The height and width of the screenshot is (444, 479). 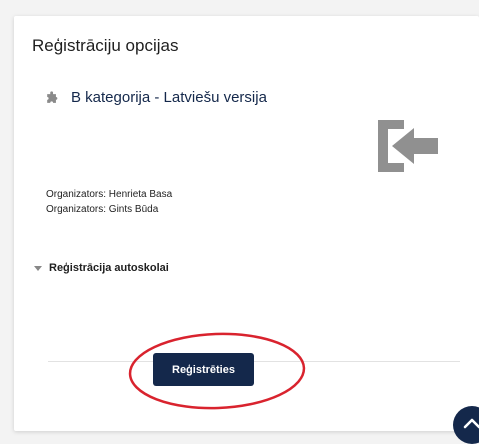 I want to click on chevron-up-icon, so click(x=471, y=423).